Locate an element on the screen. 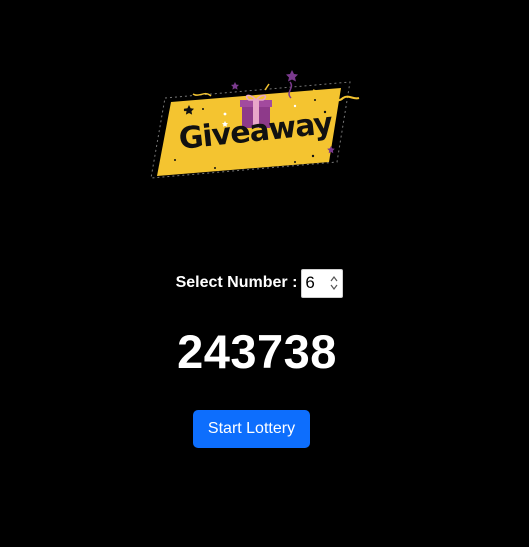 Image resolution: width=529 pixels, height=547 pixels. number-input-value: 6 is located at coordinates (310, 282).